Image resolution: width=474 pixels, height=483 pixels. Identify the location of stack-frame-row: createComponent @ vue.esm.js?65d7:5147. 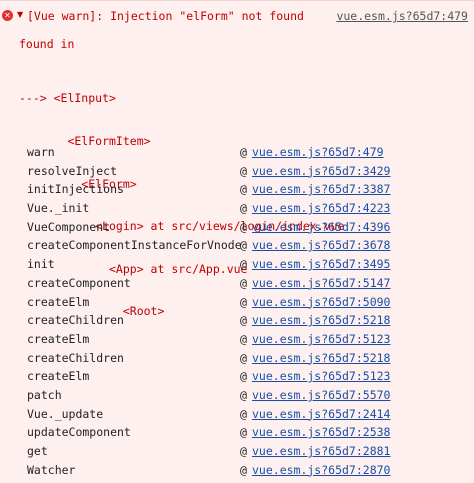
(237, 285).